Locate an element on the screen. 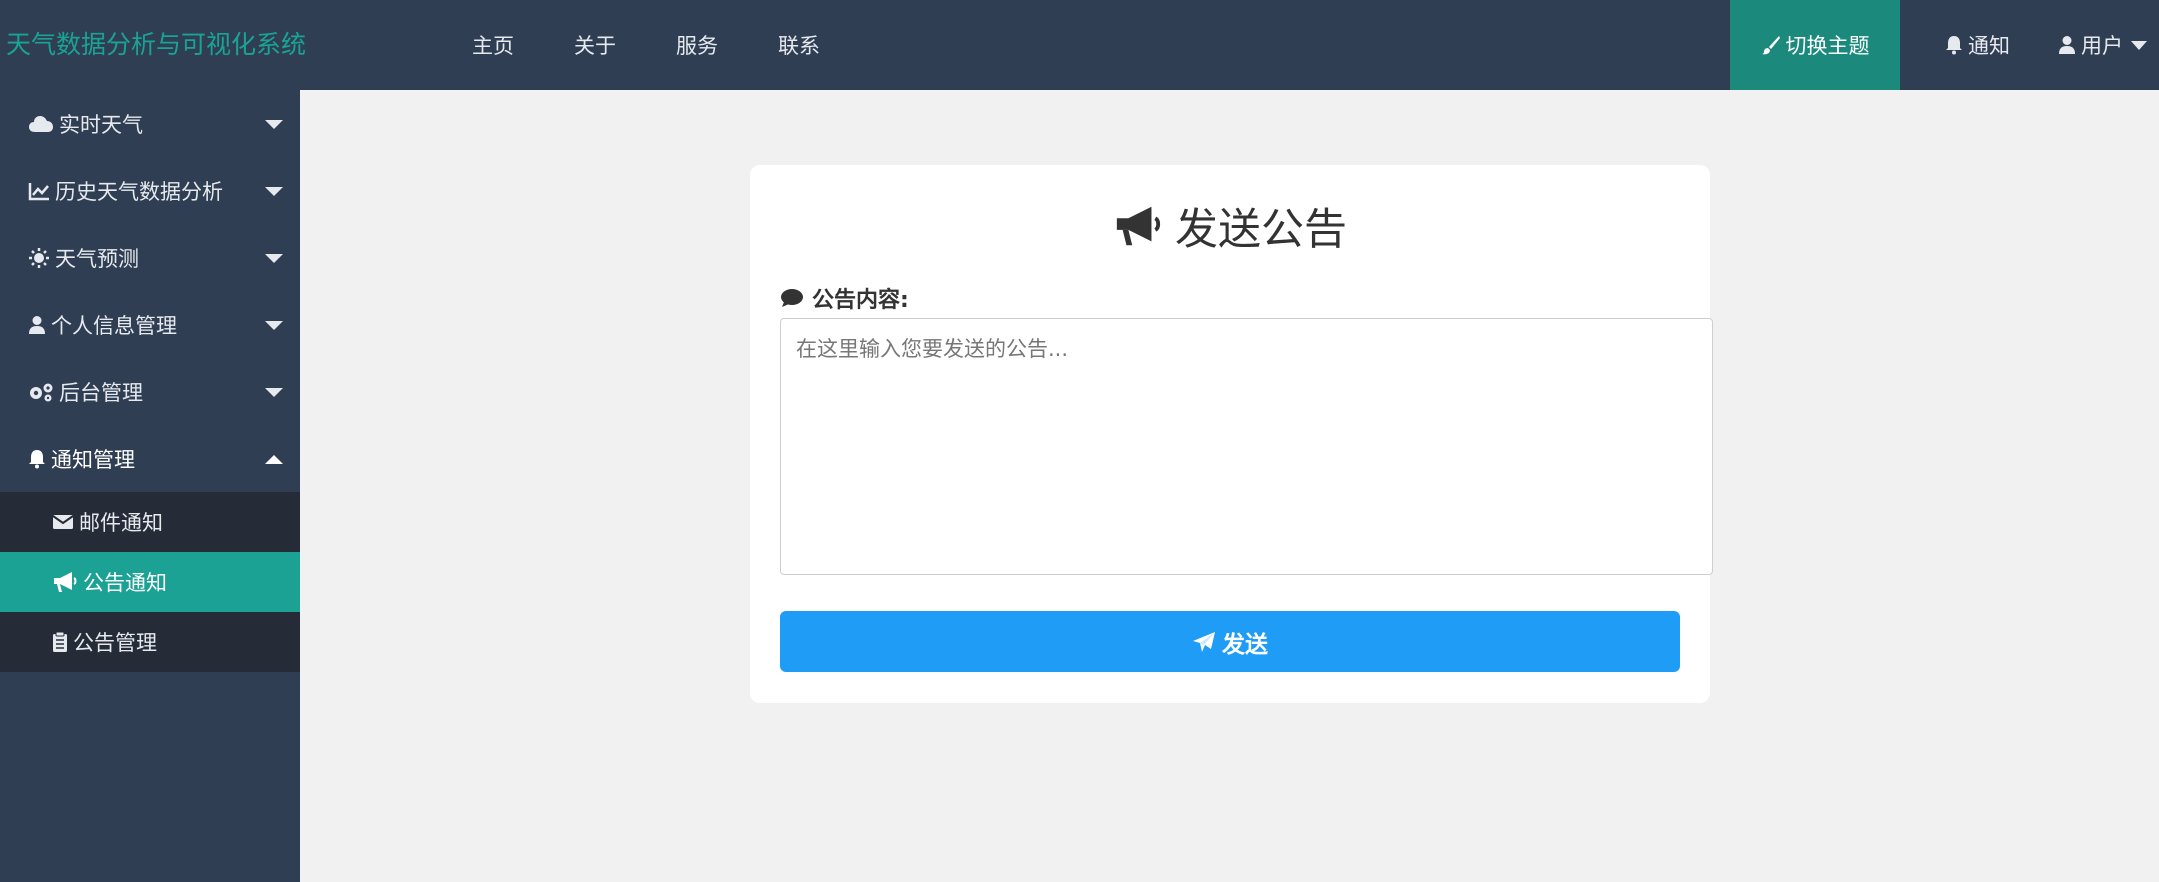 Image resolution: width=2159 pixels, height=882 pixels. sidebar-subitem-label: 公告管理 is located at coordinates (115, 643).